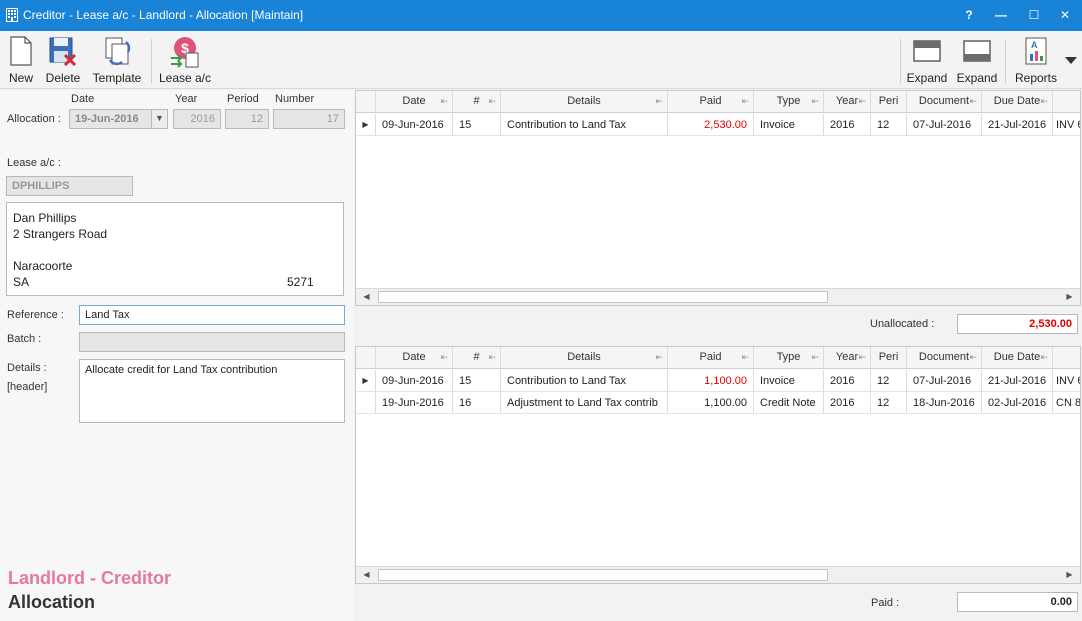 Image resolution: width=1082 pixels, height=621 pixels. I want to click on lease-account-button: $ Lease a/c, so click(185, 60).